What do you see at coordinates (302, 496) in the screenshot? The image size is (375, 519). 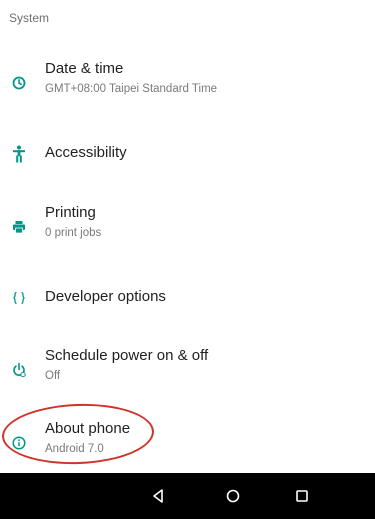 I see `recents-icon` at bounding box center [302, 496].